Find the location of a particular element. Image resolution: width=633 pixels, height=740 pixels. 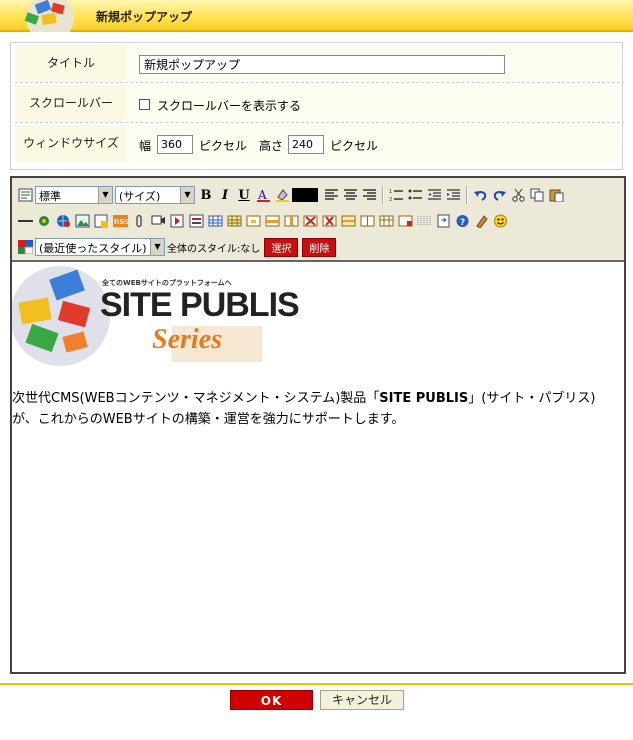

window-size-row: ウィンドウサイズ 幅 ピクセル 高さ ピクセル is located at coordinates (317, 144).